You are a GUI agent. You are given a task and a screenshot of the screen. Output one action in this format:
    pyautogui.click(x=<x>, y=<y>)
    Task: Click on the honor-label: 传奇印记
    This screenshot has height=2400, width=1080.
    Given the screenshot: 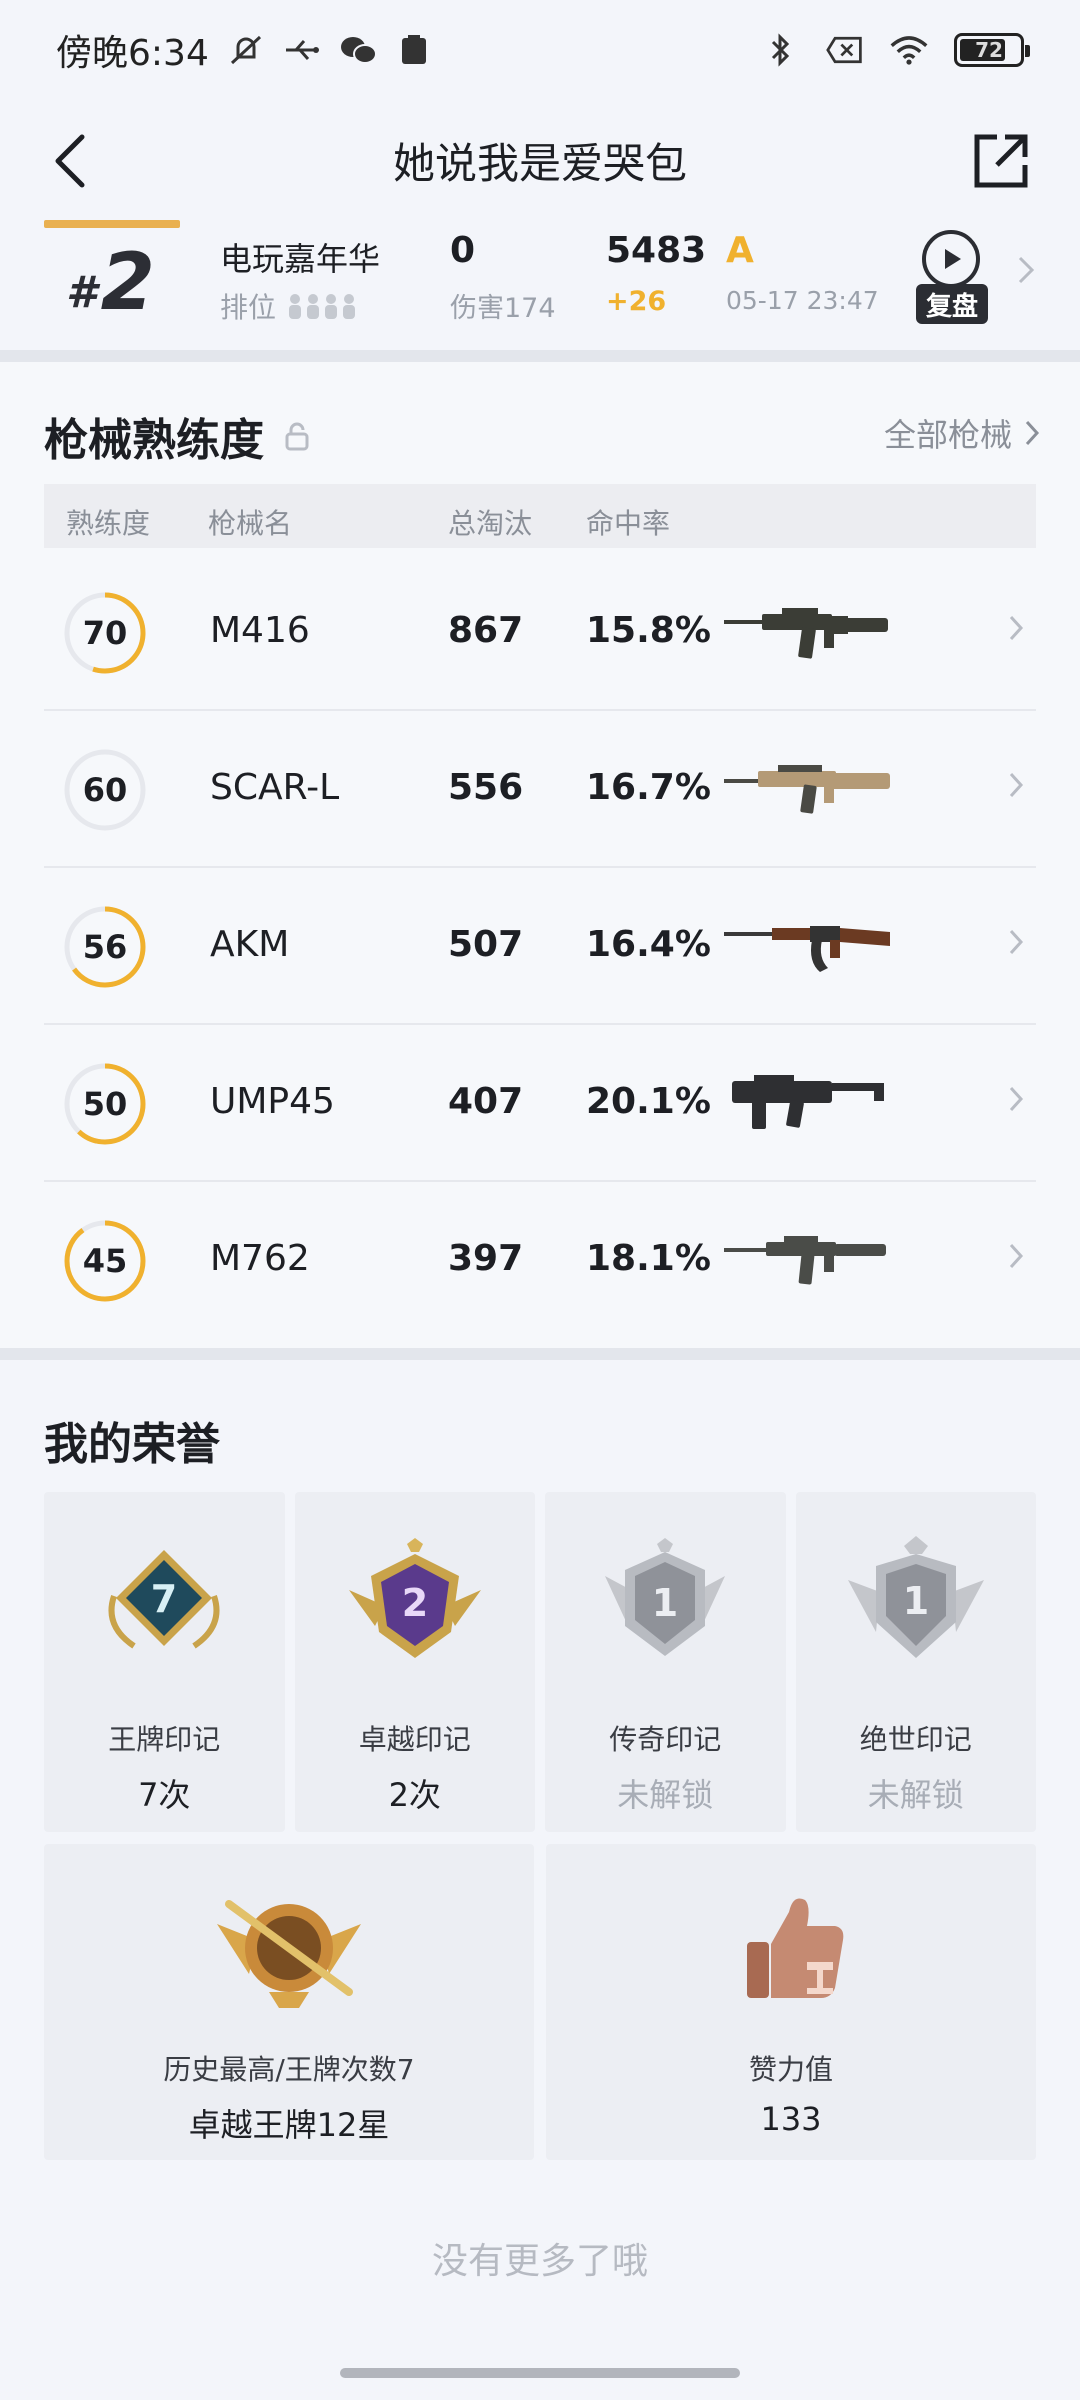 What is the action you would take?
    pyautogui.click(x=665, y=1739)
    